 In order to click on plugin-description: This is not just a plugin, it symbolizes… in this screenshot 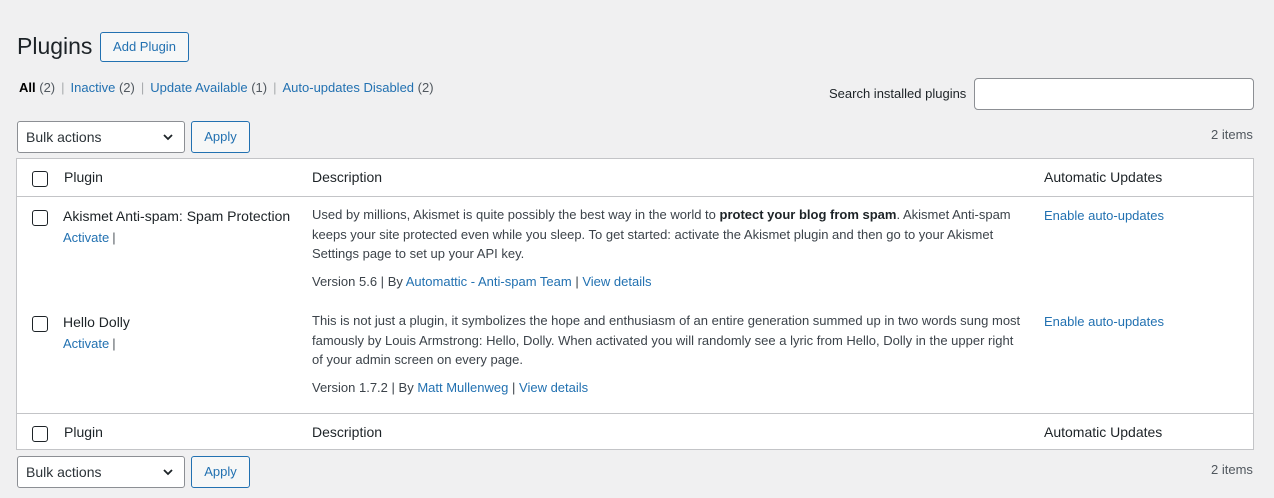, I will do `click(666, 340)`.